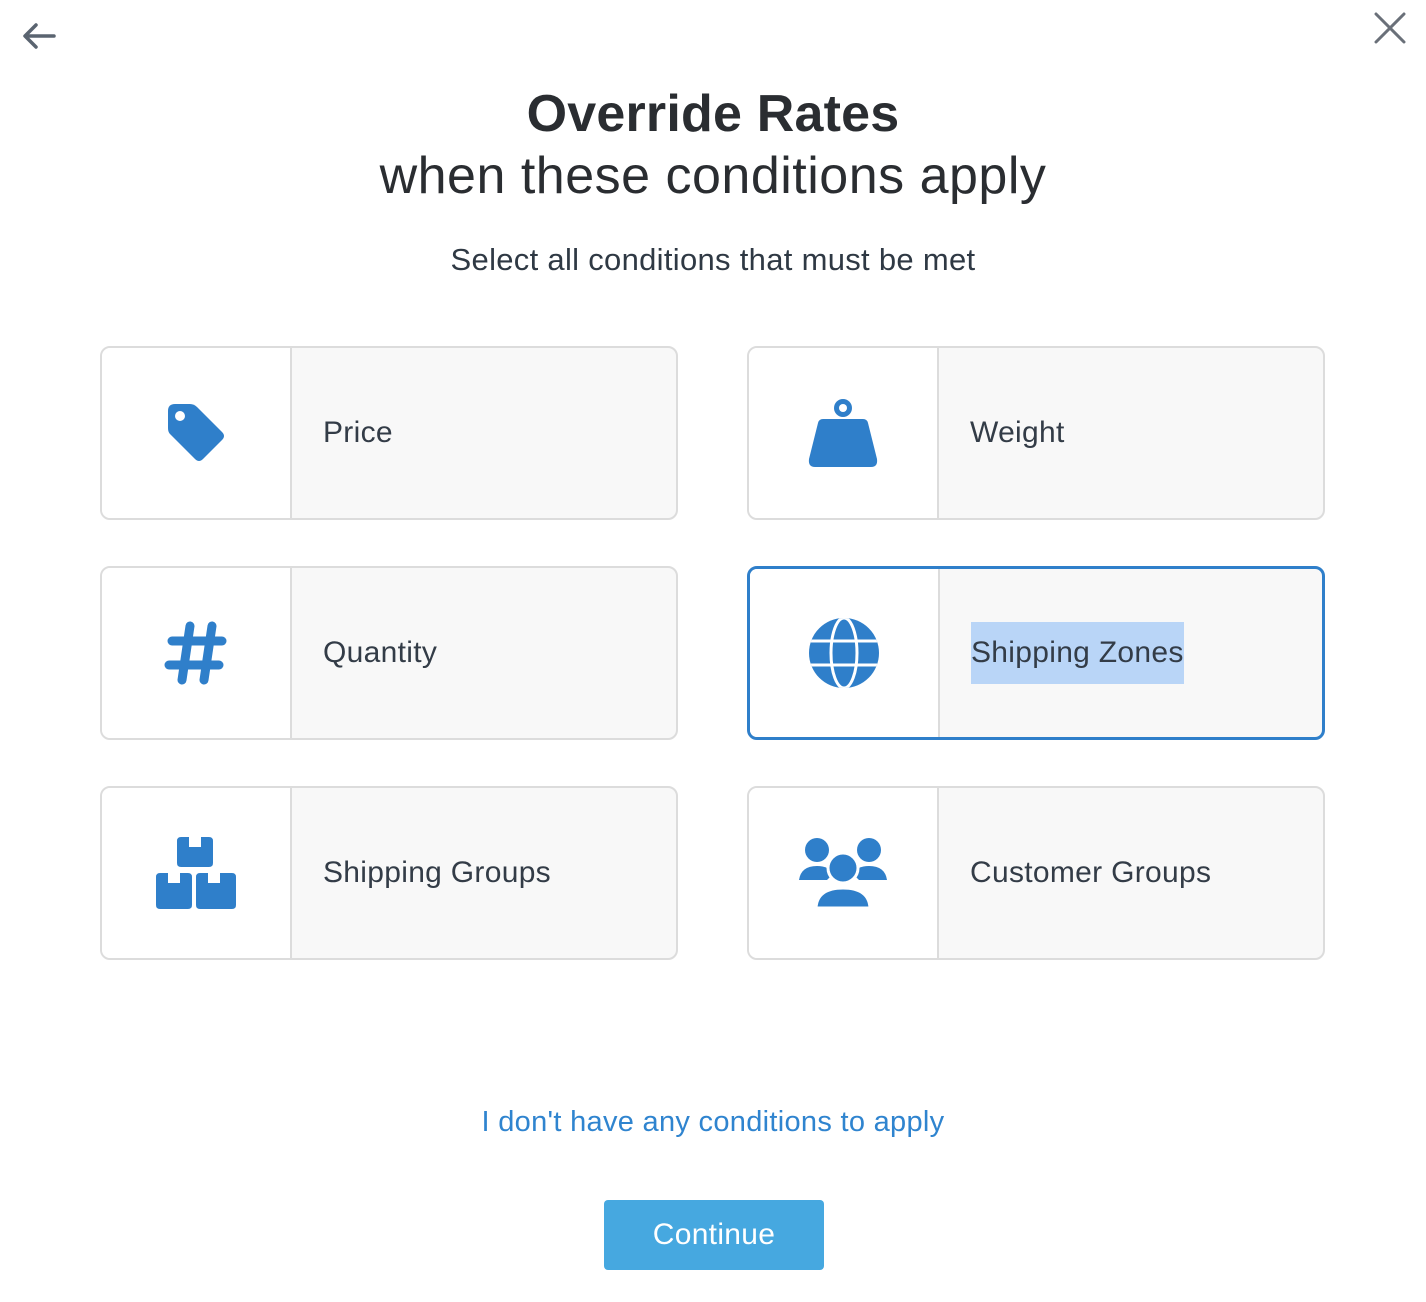 The width and height of the screenshot is (1426, 1302). I want to click on globe-icon, so click(844, 653).